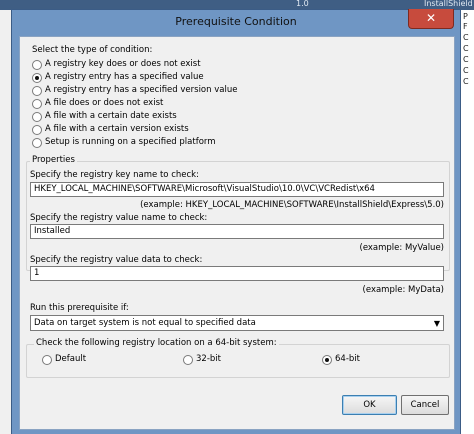 This screenshot has width=474, height=434. Describe the element at coordinates (302, 4) in the screenshot. I see `background-version-text: 1.0` at that location.